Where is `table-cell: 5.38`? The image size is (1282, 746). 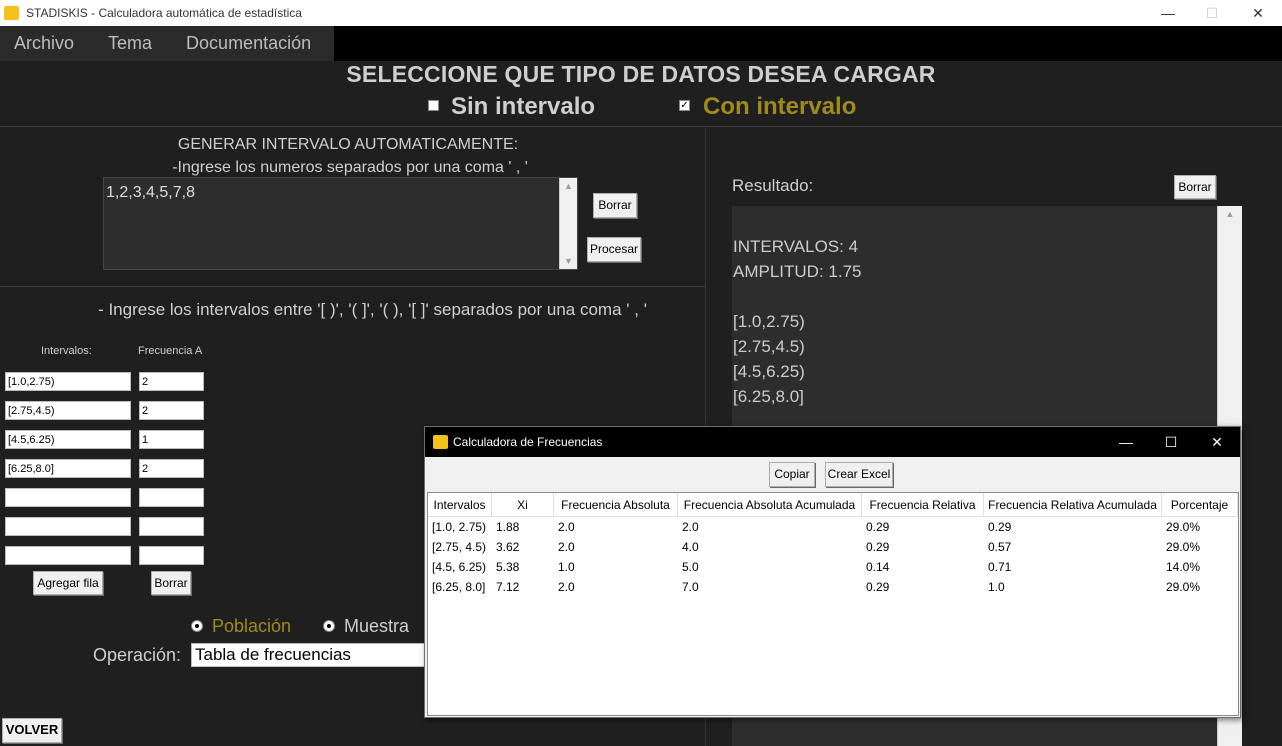 table-cell: 5.38 is located at coordinates (508, 567).